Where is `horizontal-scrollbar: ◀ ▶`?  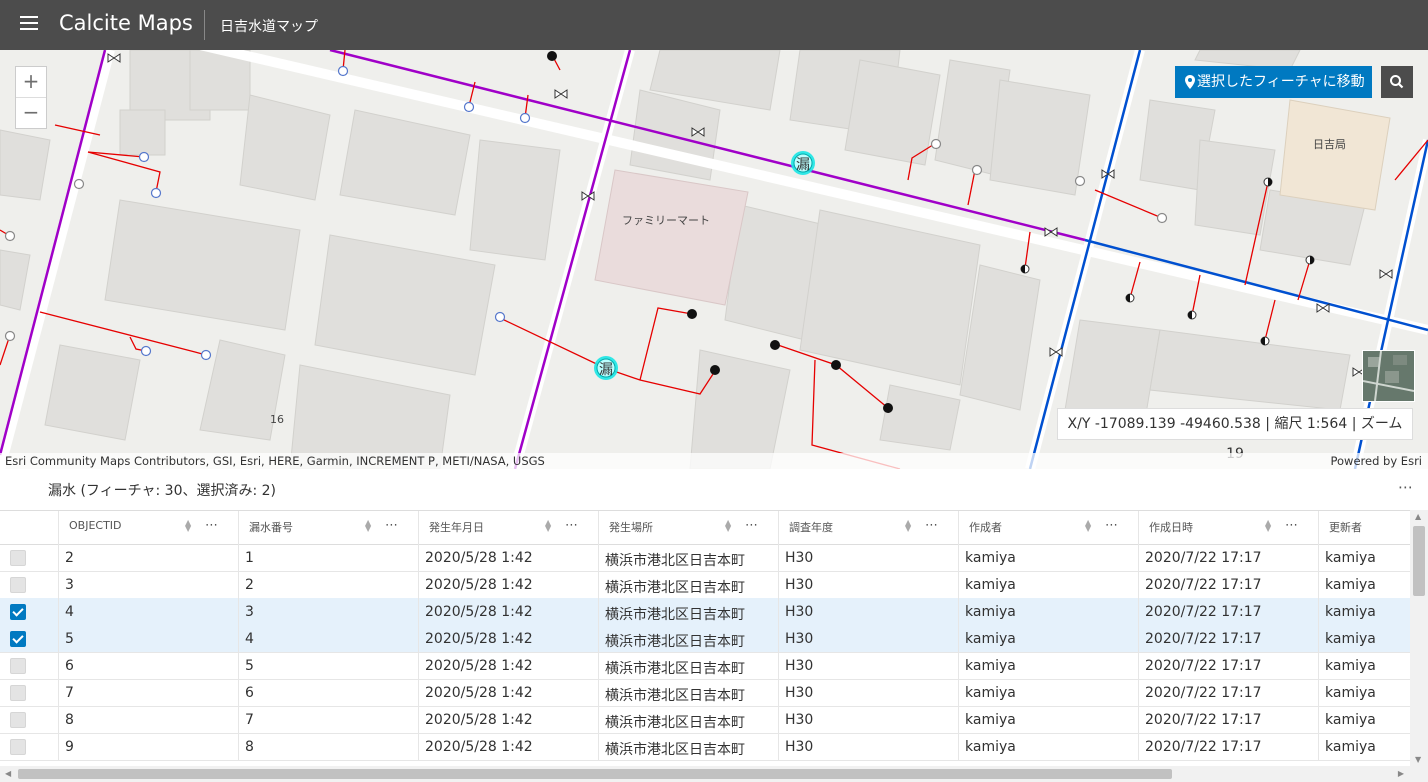 horizontal-scrollbar: ◀ ▶ is located at coordinates (714, 774).